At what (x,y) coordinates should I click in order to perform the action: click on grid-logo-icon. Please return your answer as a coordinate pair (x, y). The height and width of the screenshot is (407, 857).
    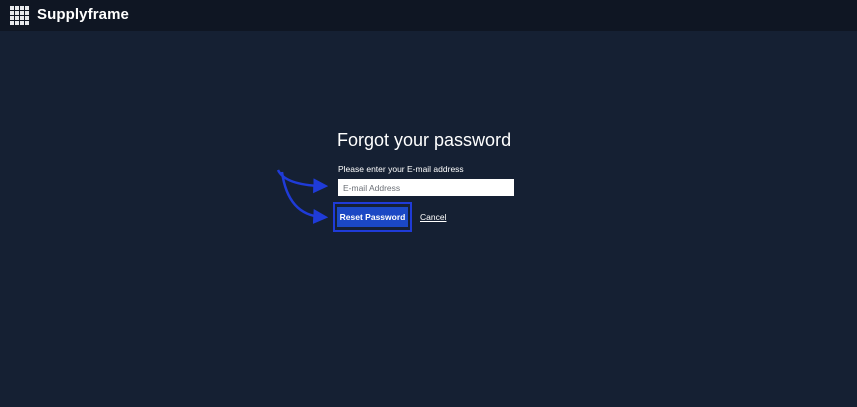
    Looking at the image, I should click on (19, 15).